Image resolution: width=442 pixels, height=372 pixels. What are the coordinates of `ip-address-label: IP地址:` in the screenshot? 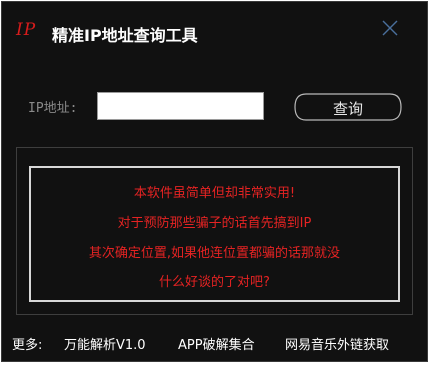 It's located at (53, 108).